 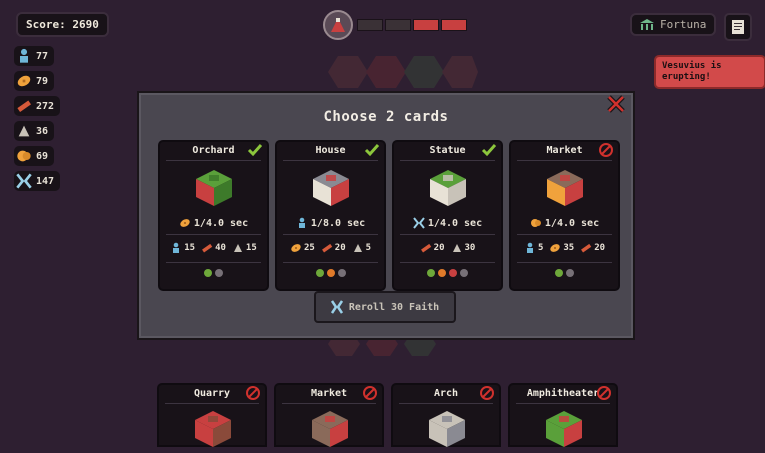 What do you see at coordinates (331, 188) in the screenshot?
I see `house-building-icon` at bounding box center [331, 188].